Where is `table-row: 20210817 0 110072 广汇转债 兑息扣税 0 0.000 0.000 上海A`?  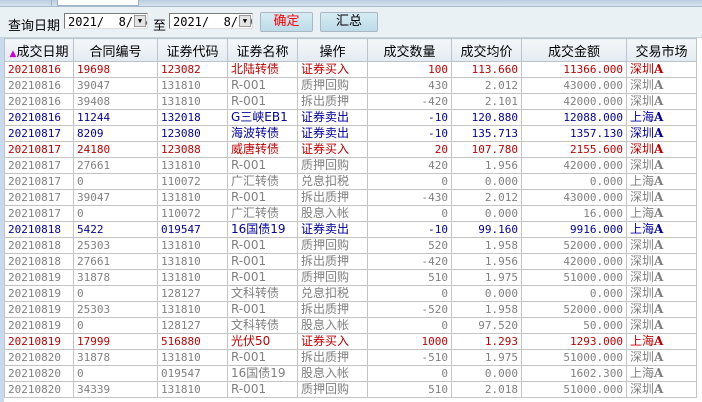
table-row: 20210817 0 110072 广汇转债 兑息扣税 0 0.000 0.000 上海A is located at coordinates (350, 181).